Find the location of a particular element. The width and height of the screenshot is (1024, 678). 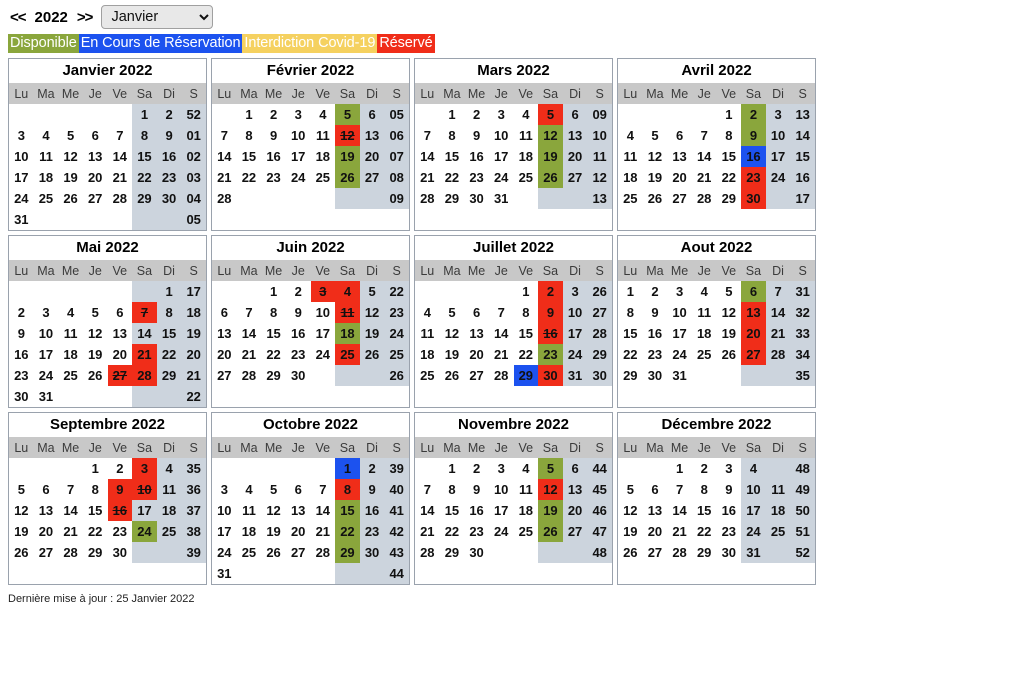

day-cell: 22 is located at coordinates (526, 354).